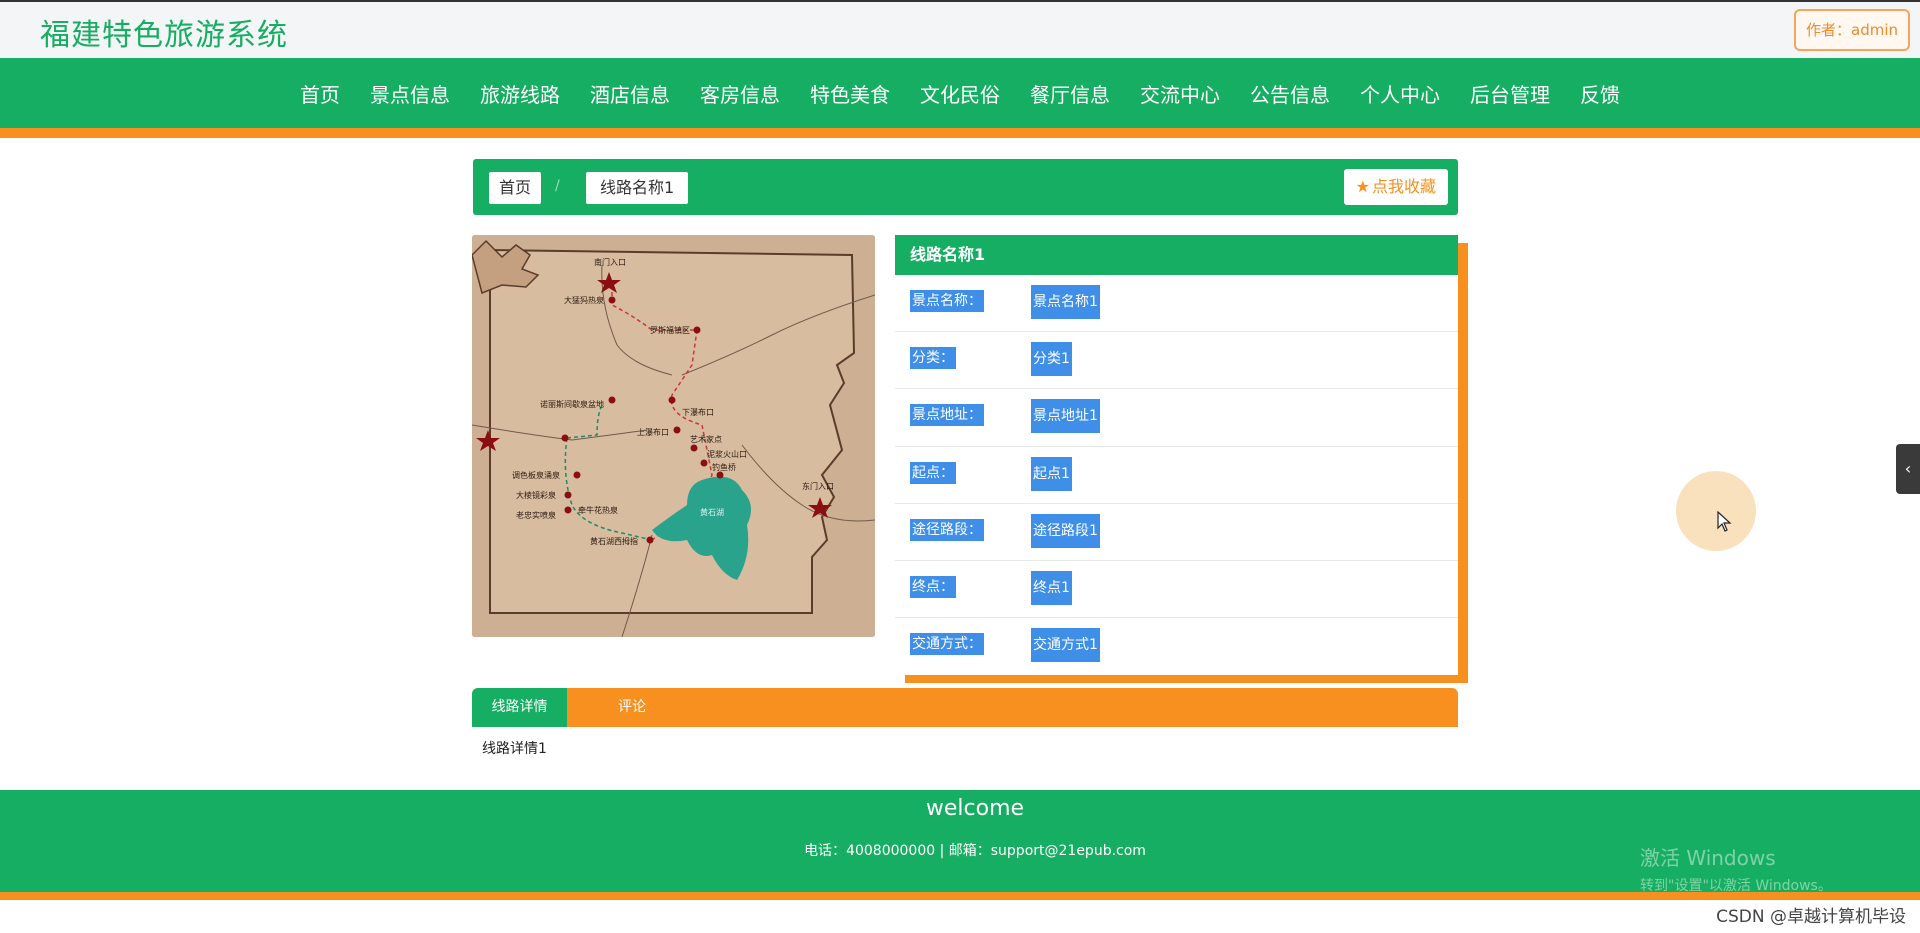  Describe the element at coordinates (614, 541) in the screenshot. I see `map-label: 黄石湖西拇指` at that location.